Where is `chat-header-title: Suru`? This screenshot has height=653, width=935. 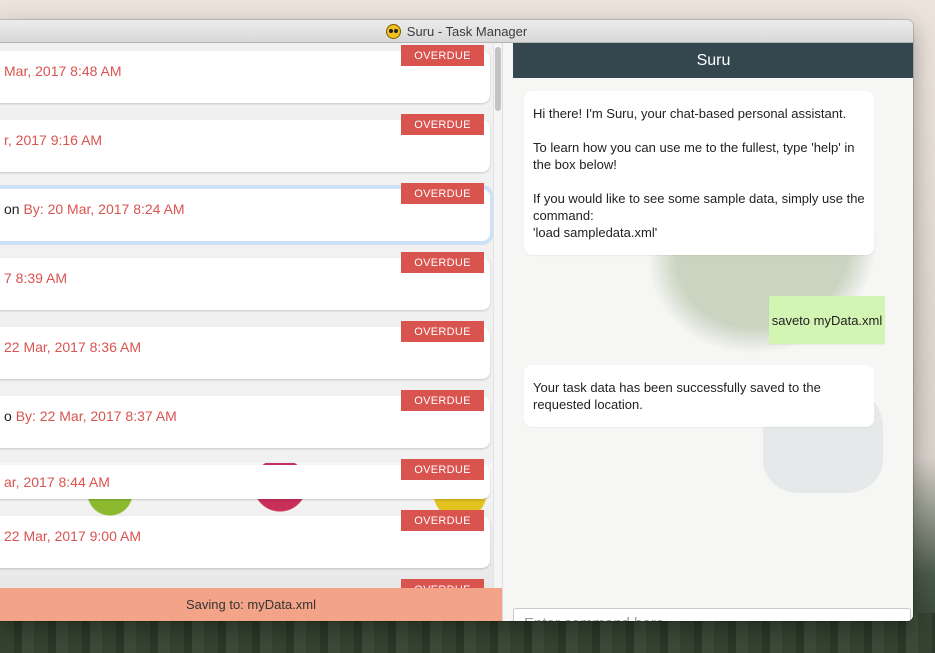 chat-header-title: Suru is located at coordinates (713, 60).